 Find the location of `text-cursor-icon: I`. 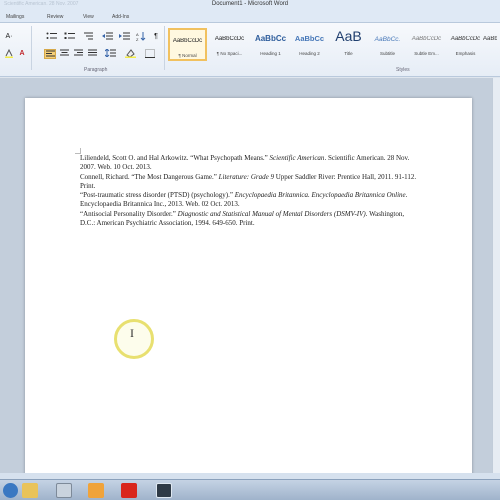

text-cursor-icon: I is located at coordinates (132, 333).